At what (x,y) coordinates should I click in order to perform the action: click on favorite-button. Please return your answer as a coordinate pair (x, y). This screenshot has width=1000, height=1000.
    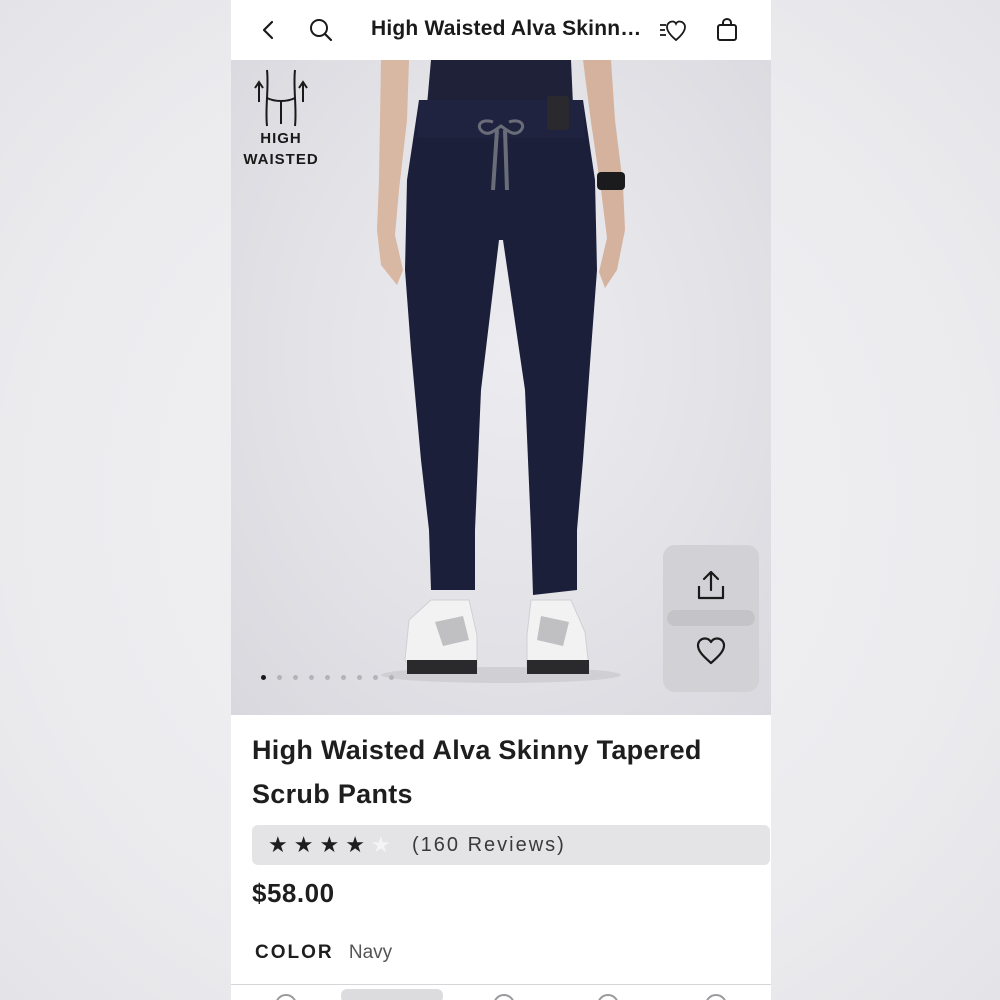
    Looking at the image, I should click on (711, 651).